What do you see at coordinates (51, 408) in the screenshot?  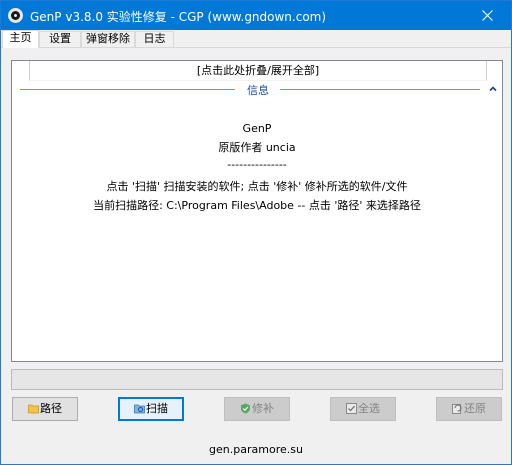 I see `path-button-label: 路径` at bounding box center [51, 408].